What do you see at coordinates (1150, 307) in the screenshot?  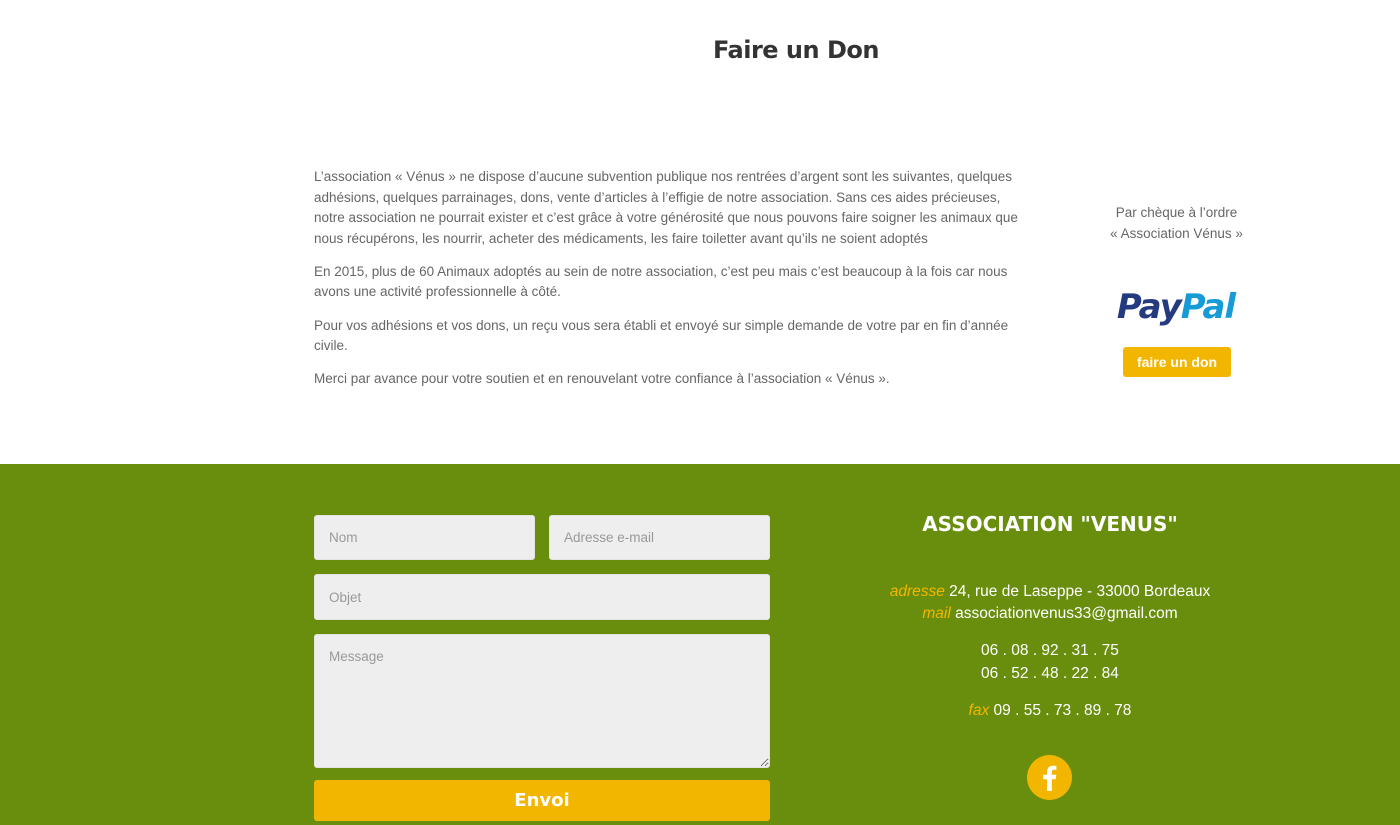 I see `paypal-pay: Pay` at bounding box center [1150, 307].